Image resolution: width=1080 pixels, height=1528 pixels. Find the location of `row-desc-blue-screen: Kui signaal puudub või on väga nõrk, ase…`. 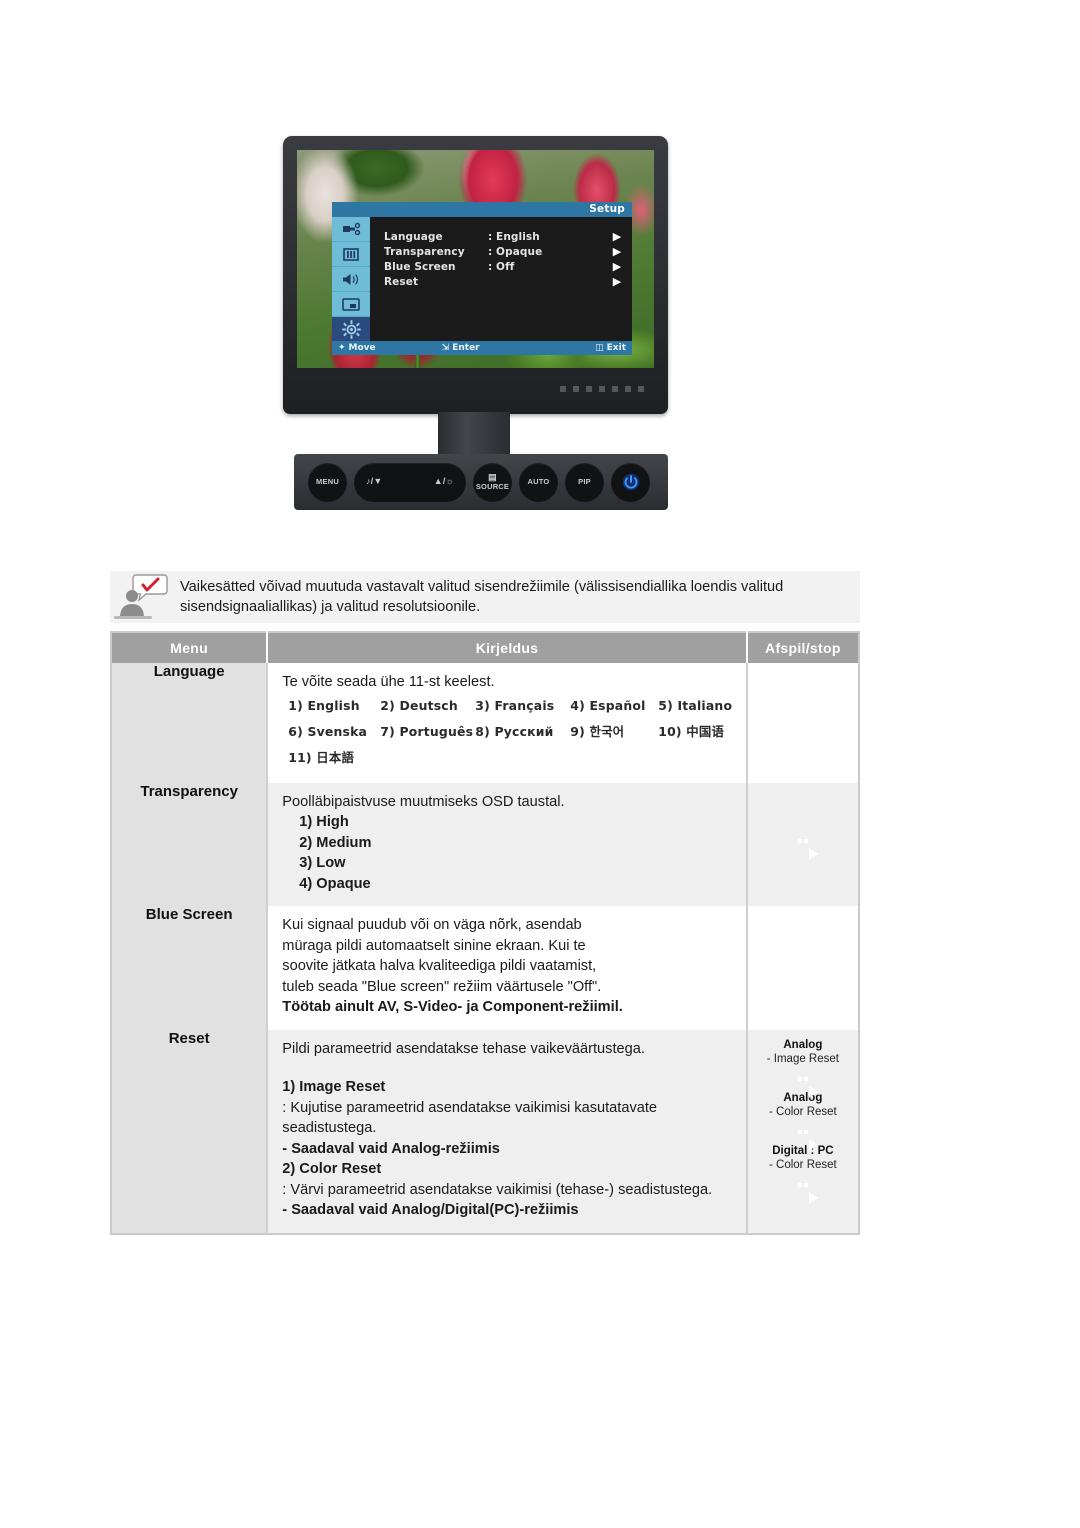

row-desc-blue-screen: Kui signaal puudub või on väga nõrk, ase… is located at coordinates (507, 968).